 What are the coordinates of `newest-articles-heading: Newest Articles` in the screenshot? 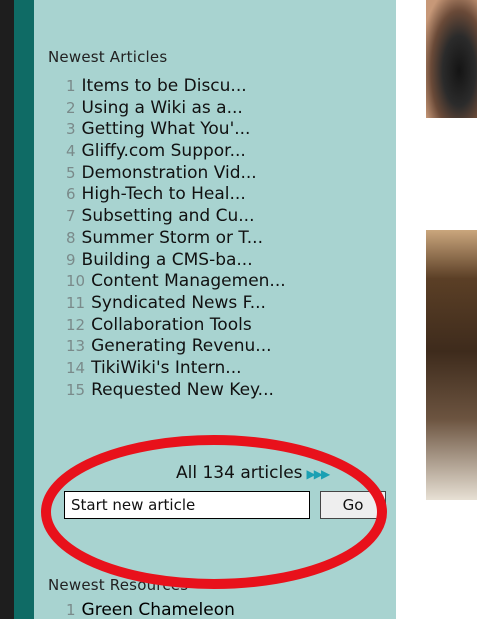 It's located at (108, 57).